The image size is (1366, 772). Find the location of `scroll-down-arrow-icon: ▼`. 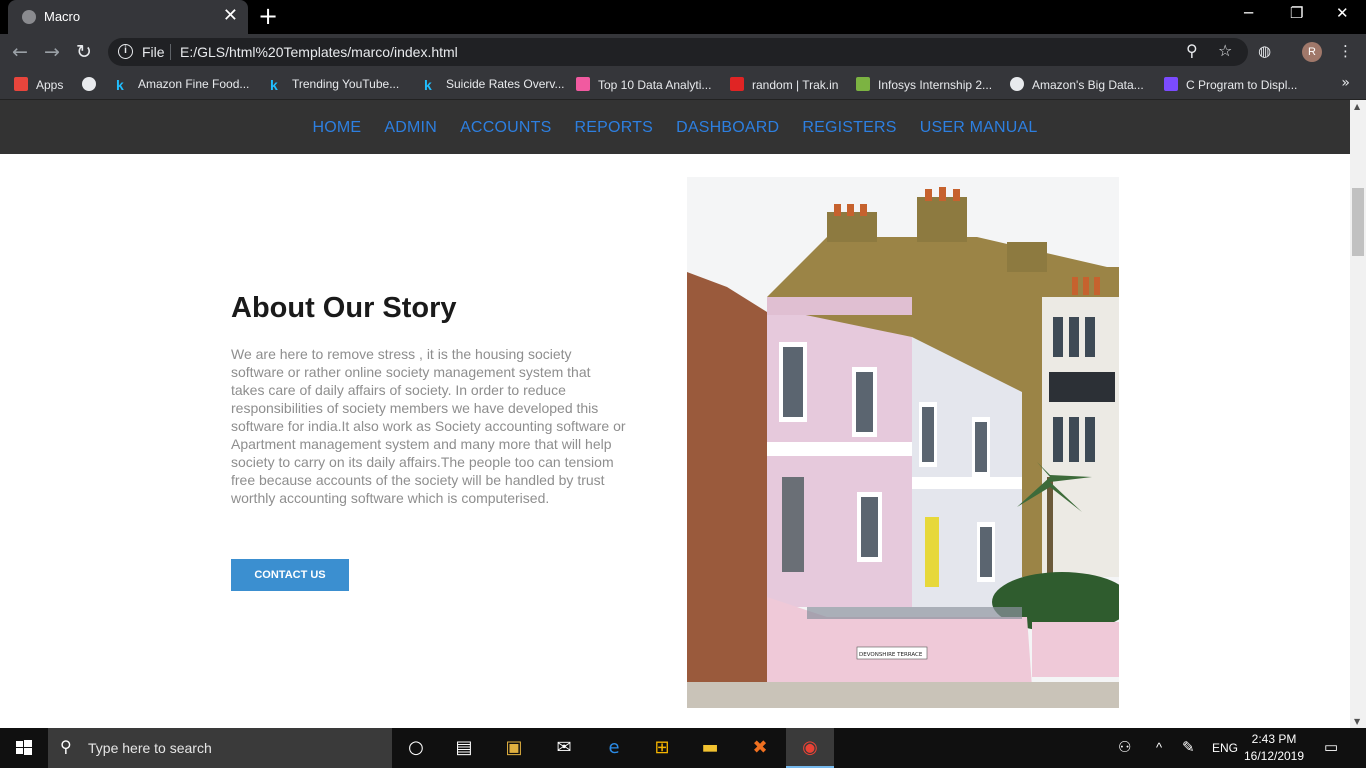

scroll-down-arrow-icon: ▼ is located at coordinates (1357, 721).